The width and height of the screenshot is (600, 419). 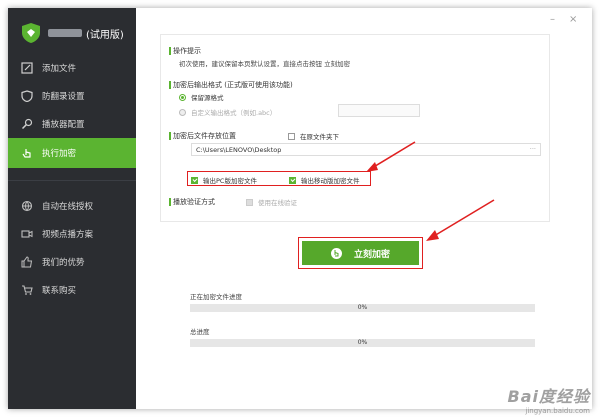 I want to click on total-progress-value: 0%, so click(x=362, y=342).